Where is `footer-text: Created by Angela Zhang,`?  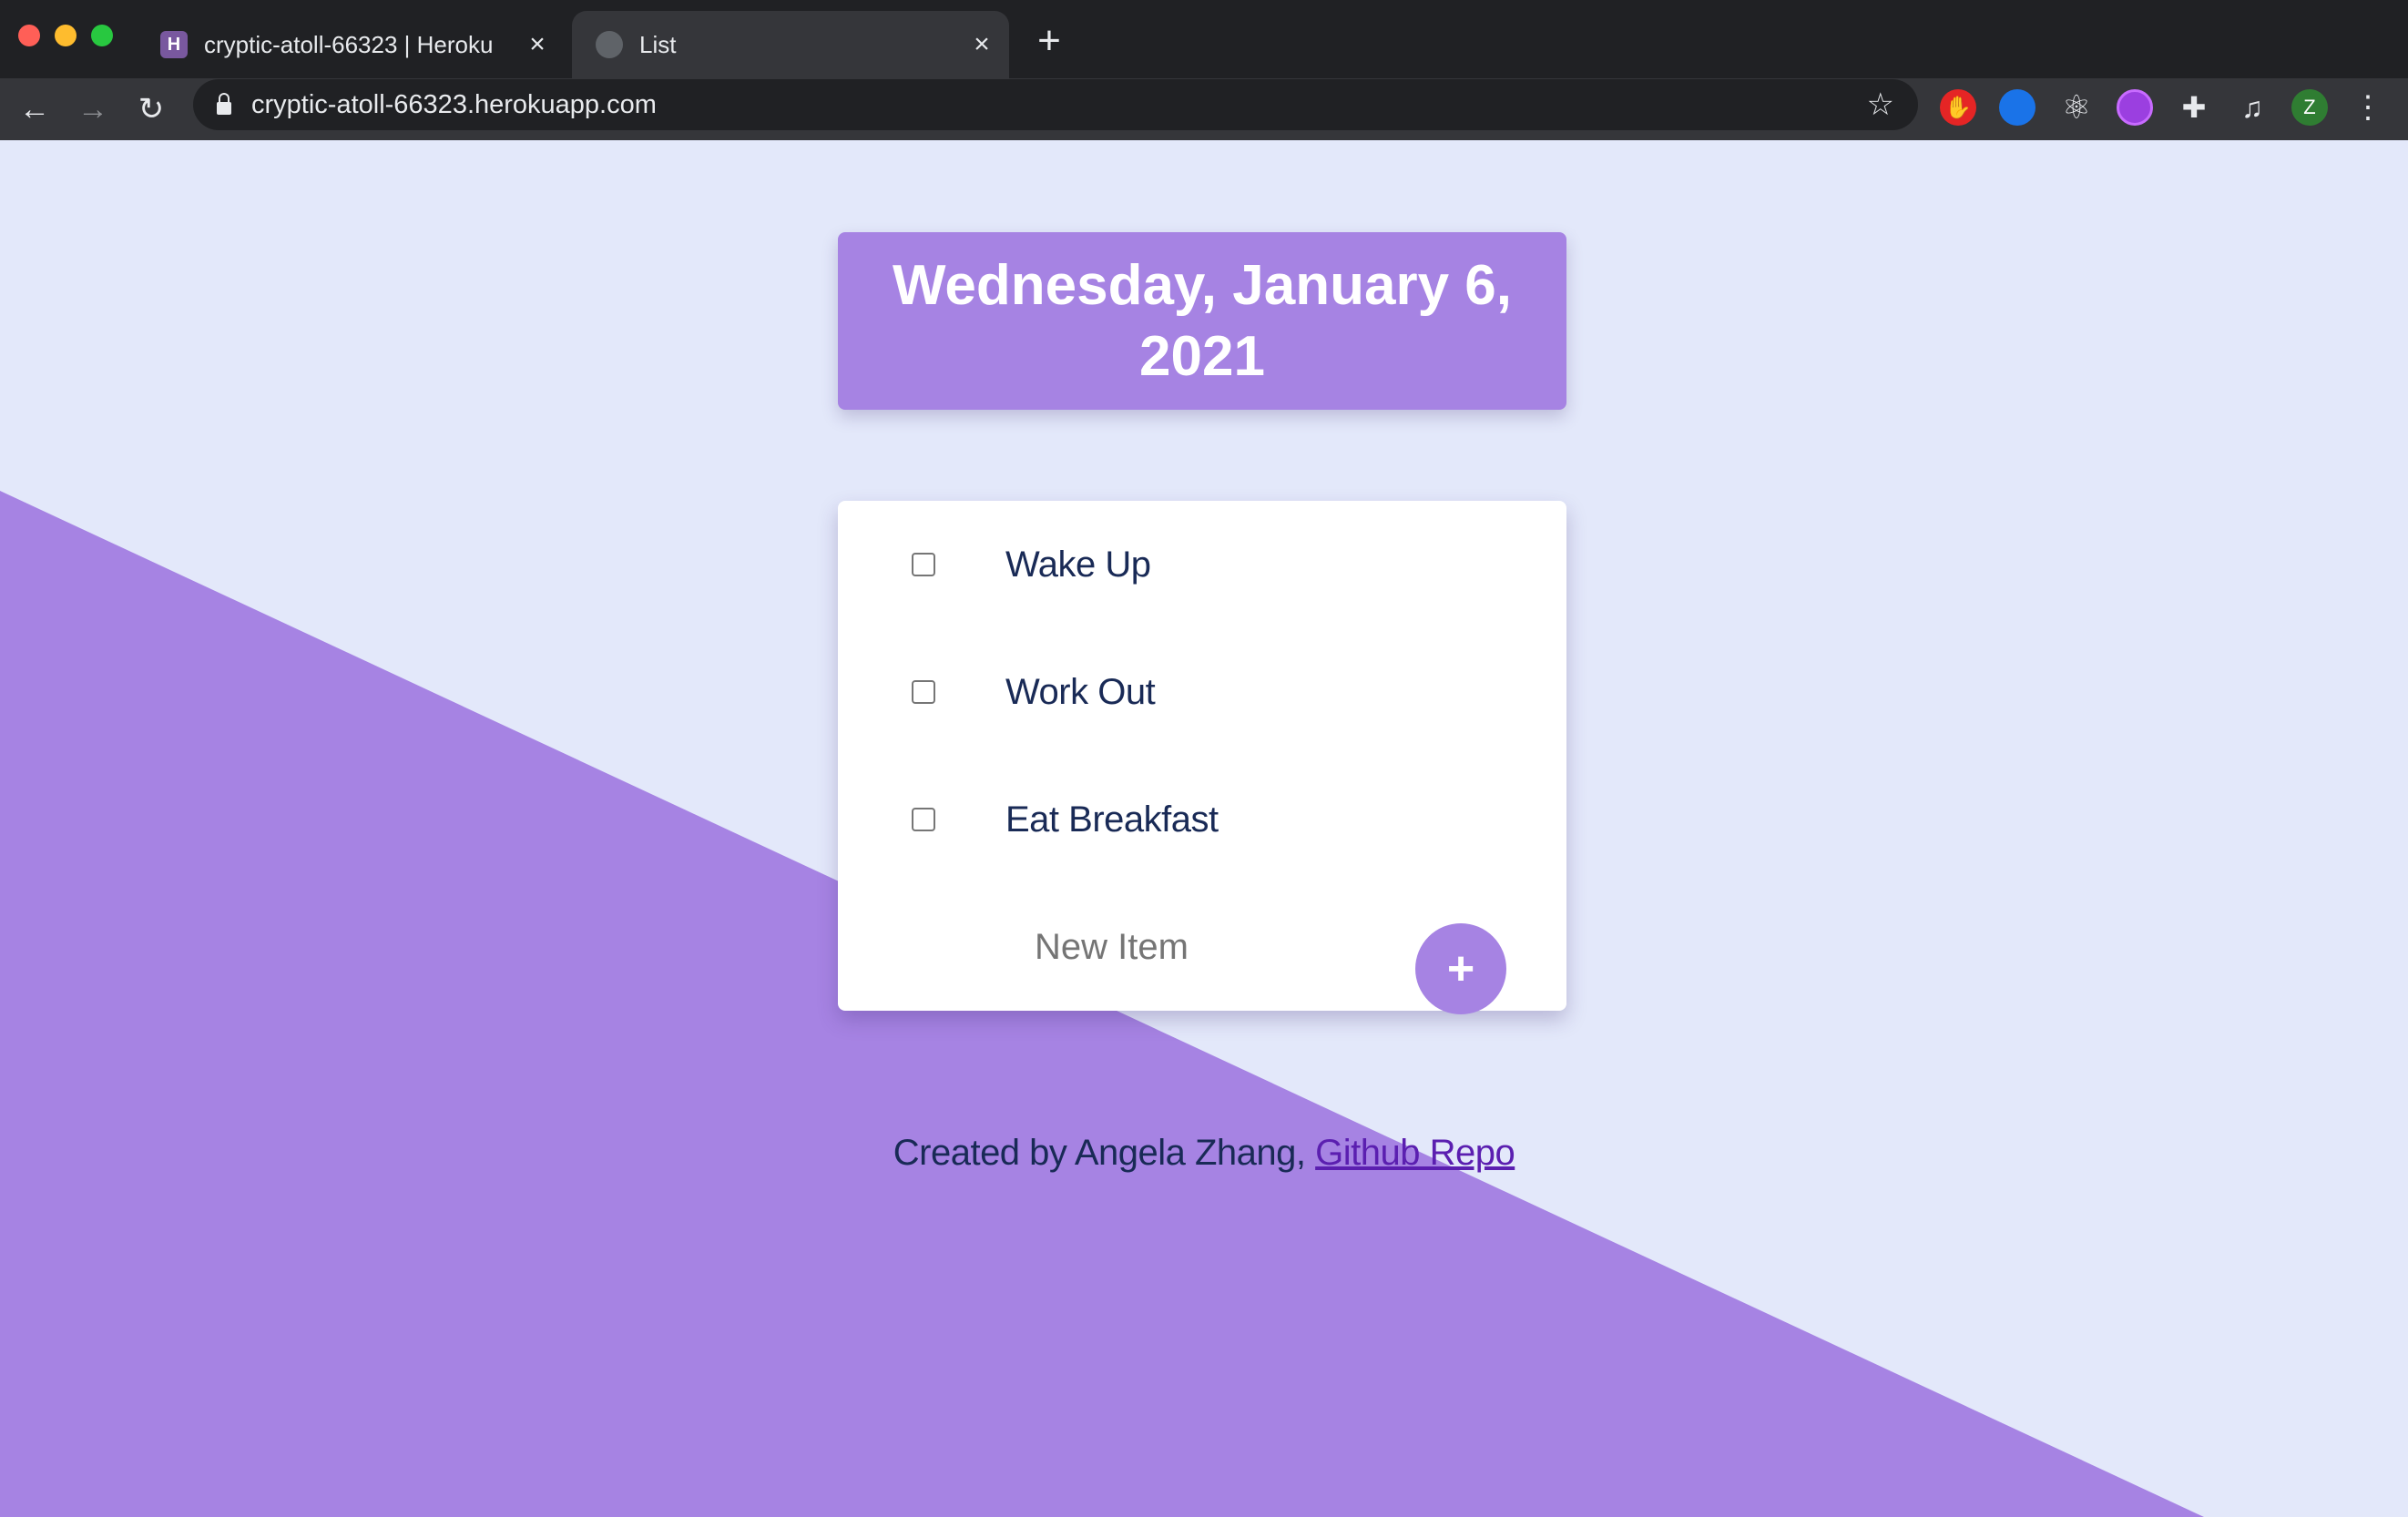 footer-text: Created by Angela Zhang, is located at coordinates (1104, 1153).